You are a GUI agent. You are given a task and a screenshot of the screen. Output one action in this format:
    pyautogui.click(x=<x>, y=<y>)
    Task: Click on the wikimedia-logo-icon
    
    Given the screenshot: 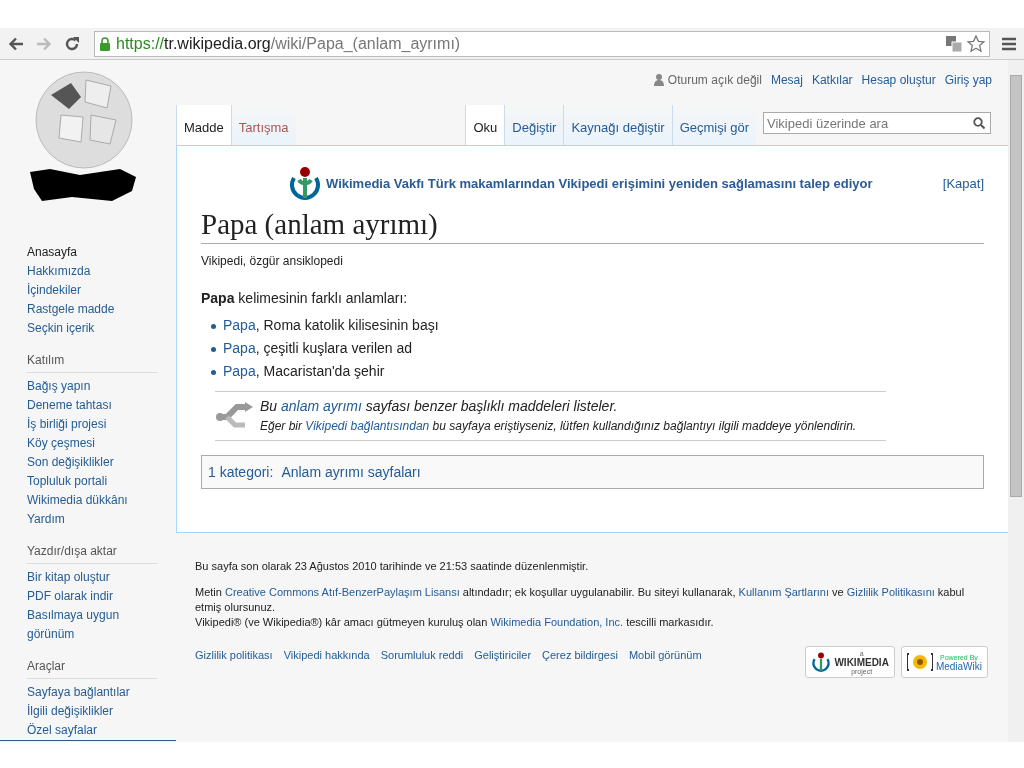 What is the action you would take?
    pyautogui.click(x=305, y=183)
    